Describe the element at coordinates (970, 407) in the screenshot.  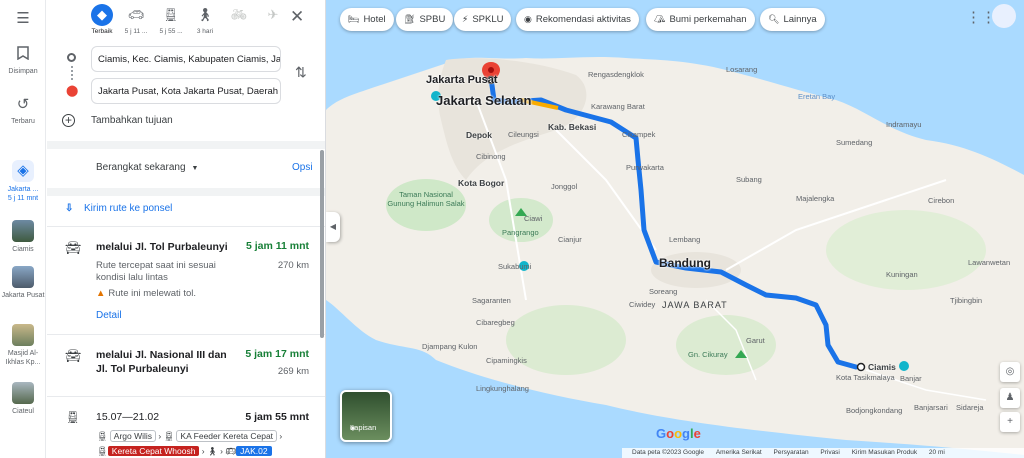
I see `map-label: Sidareja` at that location.